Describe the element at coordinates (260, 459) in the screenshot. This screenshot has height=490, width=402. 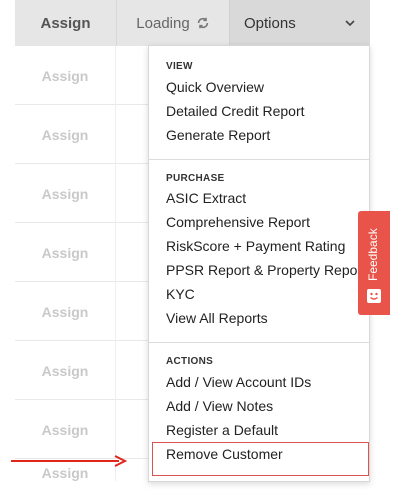
I see `remove-customer-highlight-box` at that location.